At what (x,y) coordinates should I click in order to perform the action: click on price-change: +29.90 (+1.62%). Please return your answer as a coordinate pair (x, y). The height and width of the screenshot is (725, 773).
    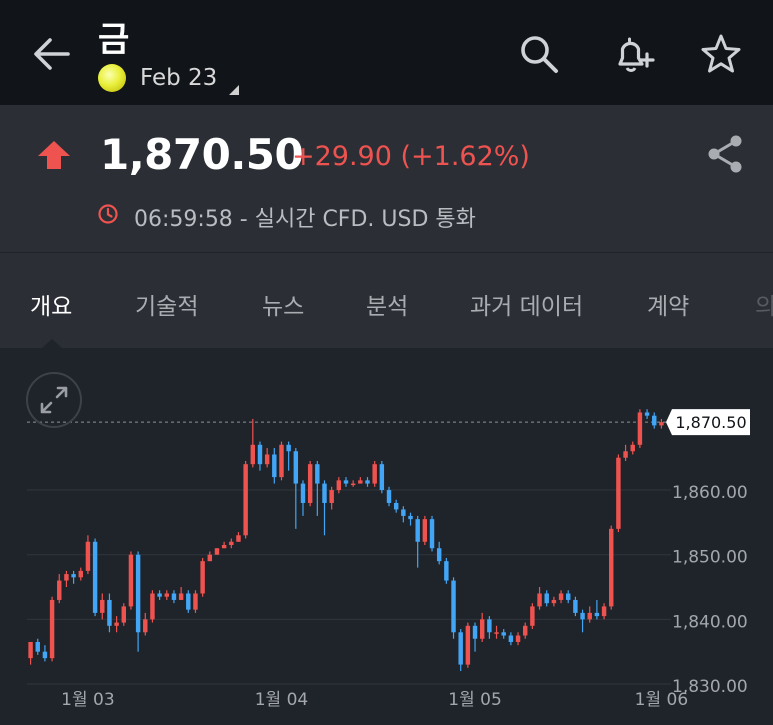
    Looking at the image, I should click on (411, 156).